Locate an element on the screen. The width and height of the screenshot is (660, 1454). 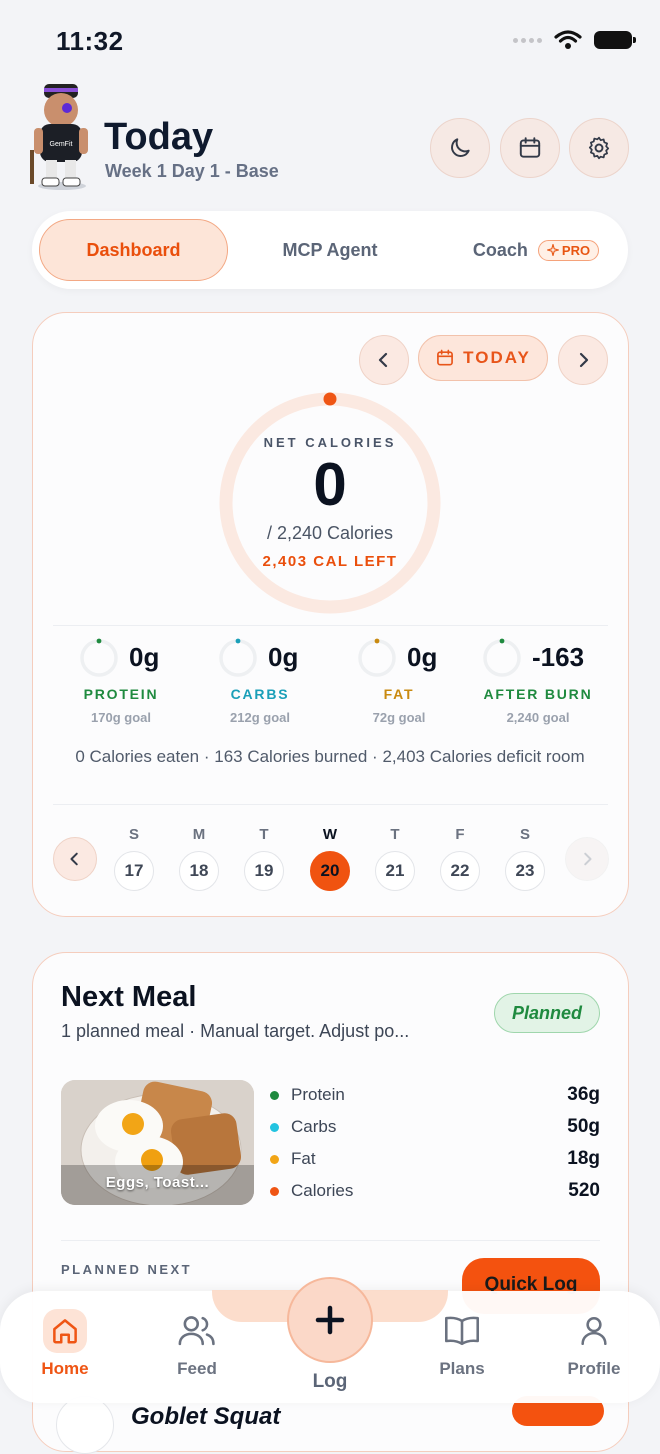
planned-next-label: PLANNED NEXT is located at coordinates (127, 1269).